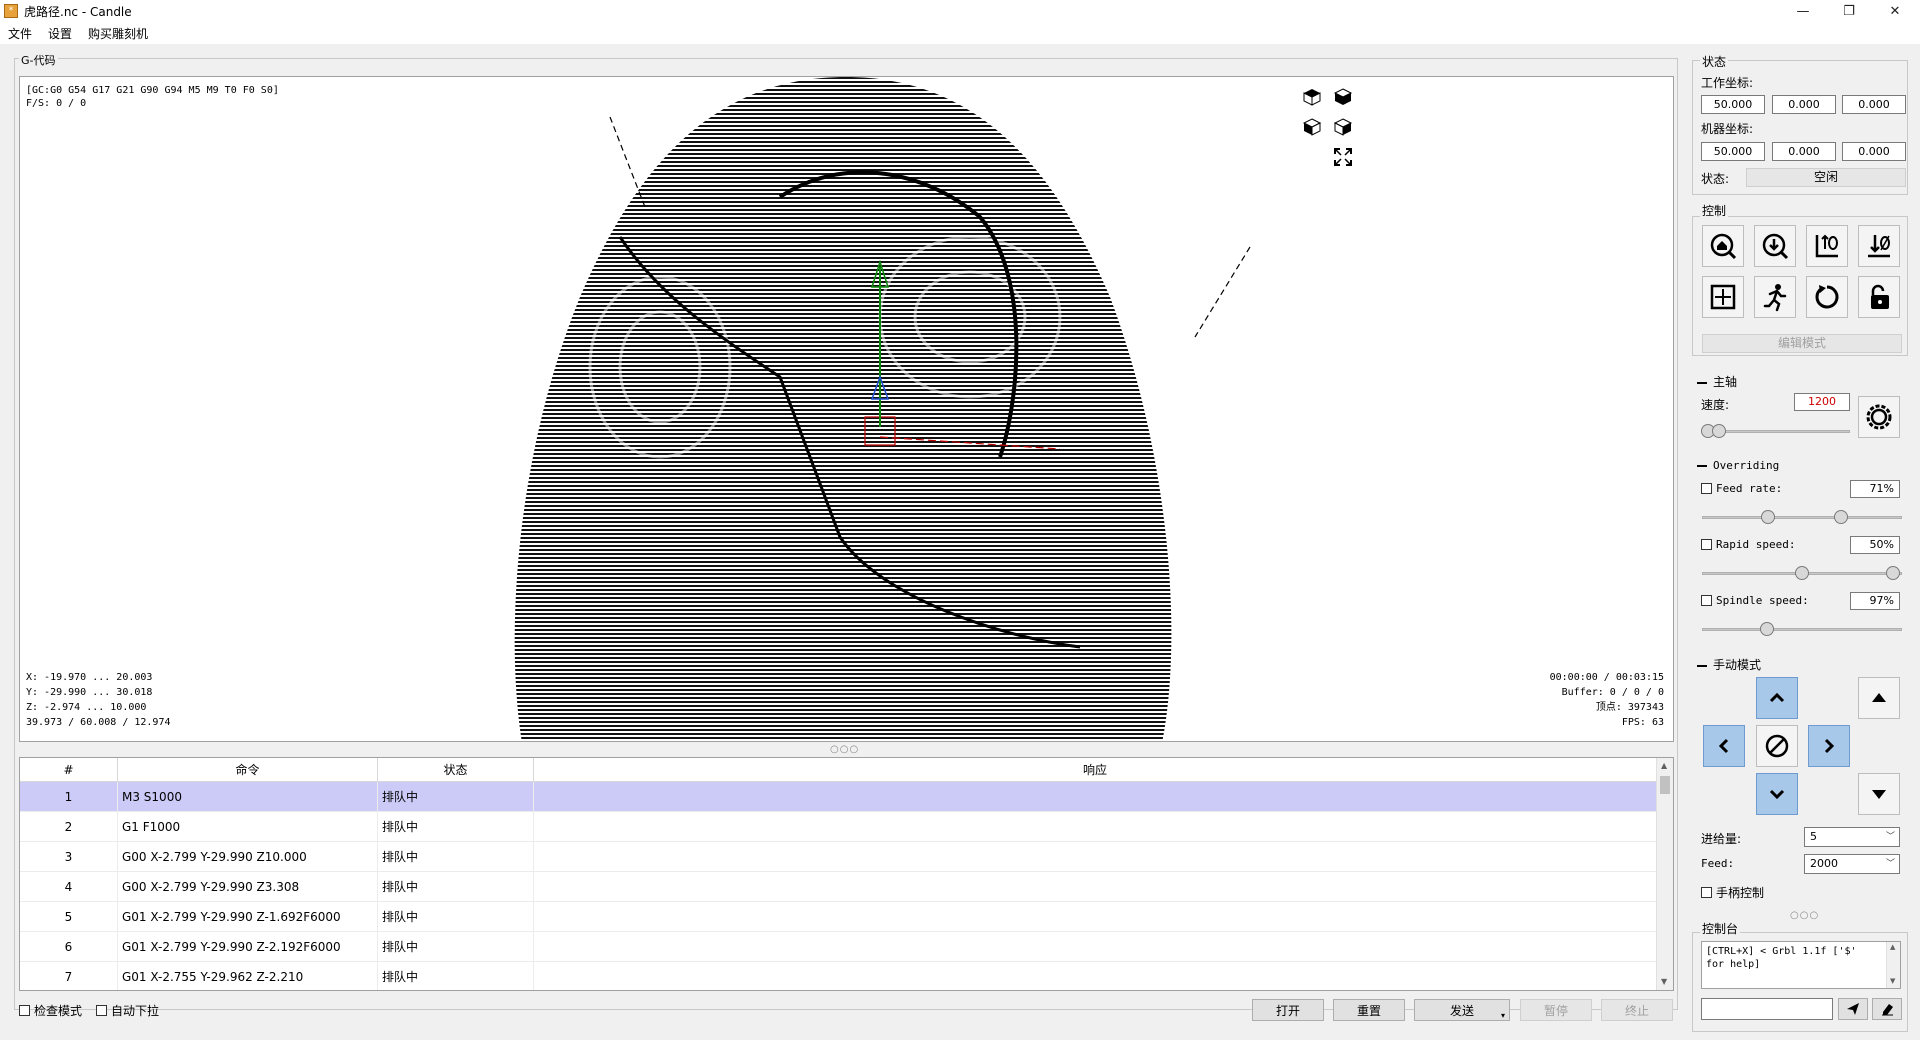 The height and width of the screenshot is (1040, 1920). What do you see at coordinates (1879, 794) in the screenshot?
I see `jog-z-minus-button` at bounding box center [1879, 794].